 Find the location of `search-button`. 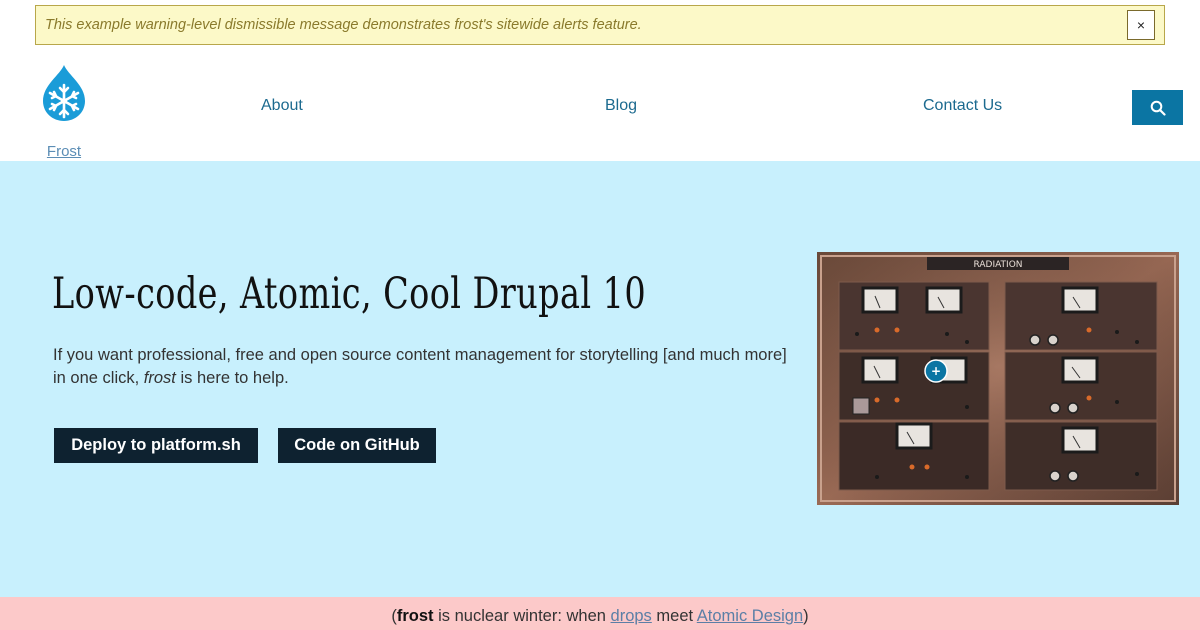

search-button is located at coordinates (1157, 107).